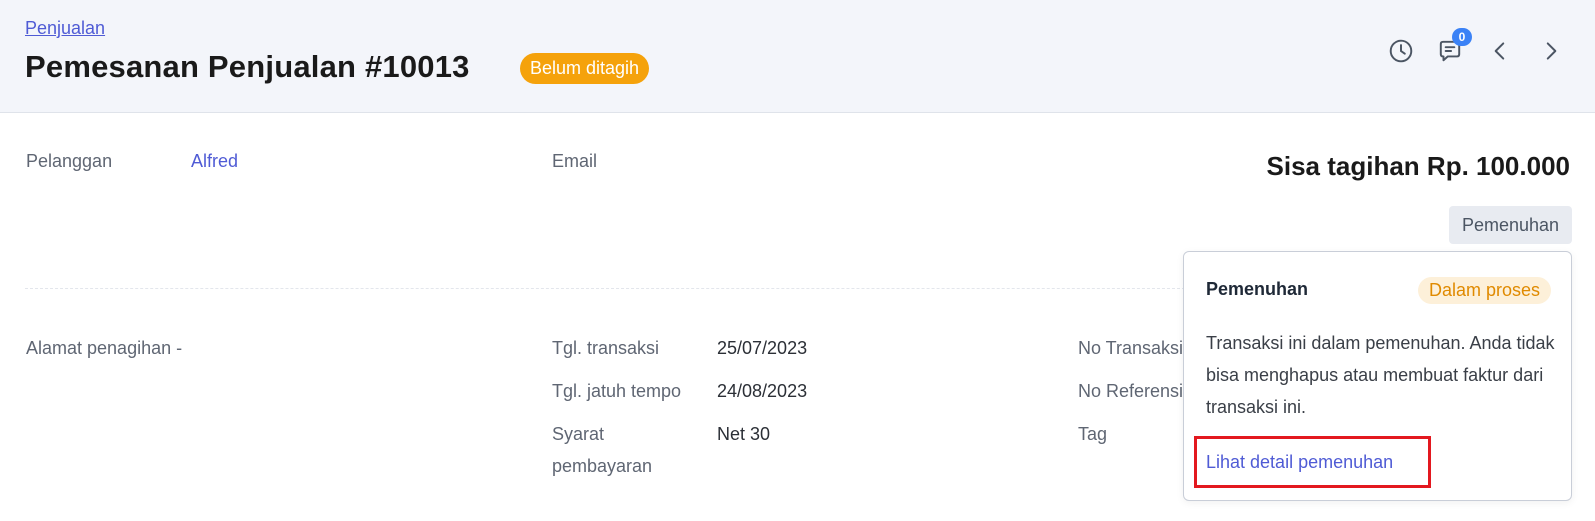  What do you see at coordinates (1462, 37) in the screenshot?
I see `comment-count-badge: 0` at bounding box center [1462, 37].